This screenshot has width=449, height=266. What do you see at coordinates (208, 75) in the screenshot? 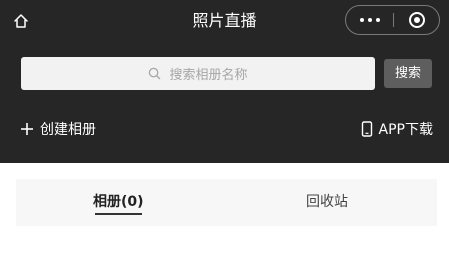
I see `search-placeholder: 搜索相册名称` at bounding box center [208, 75].